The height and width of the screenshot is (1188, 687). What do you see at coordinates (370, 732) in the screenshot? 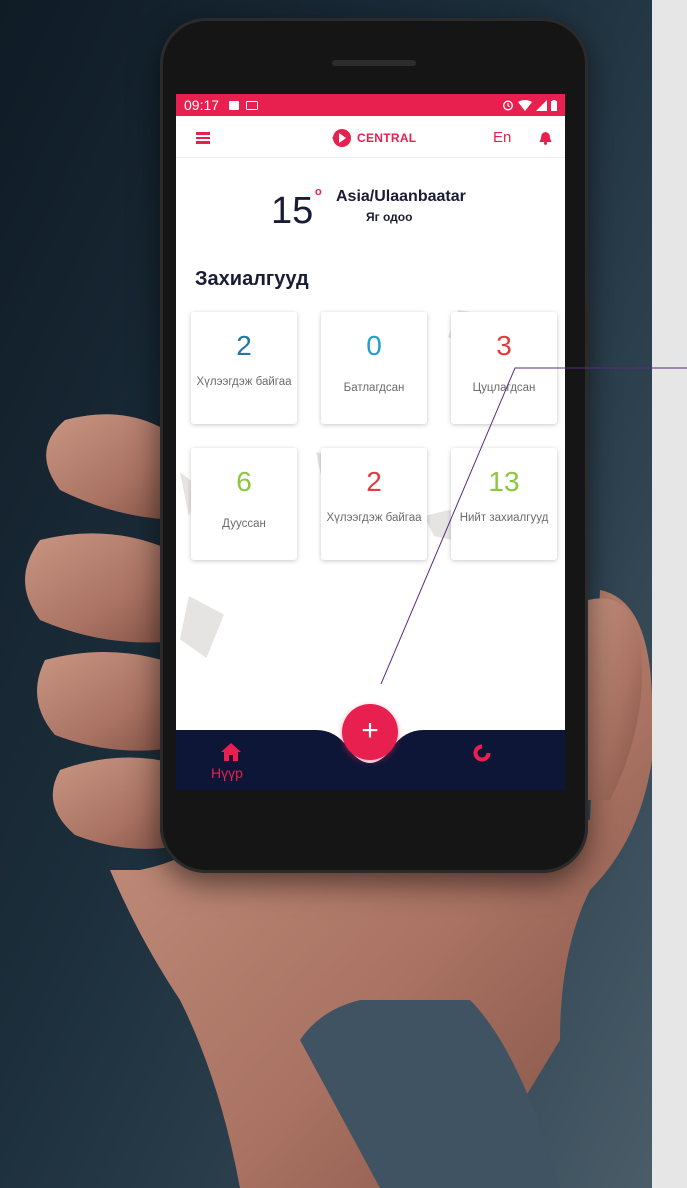
I see `add-order-button: +` at bounding box center [370, 732].